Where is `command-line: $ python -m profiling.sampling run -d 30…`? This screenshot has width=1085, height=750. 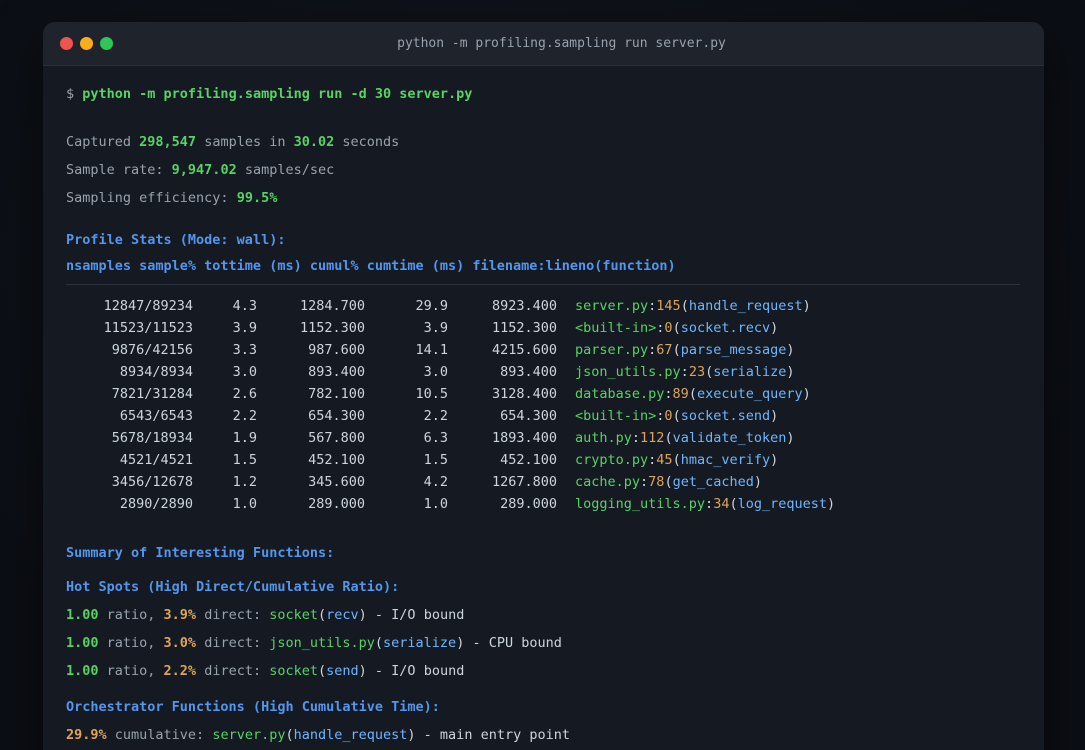
command-line: $ python -m profiling.sampling run -d 30… is located at coordinates (269, 94).